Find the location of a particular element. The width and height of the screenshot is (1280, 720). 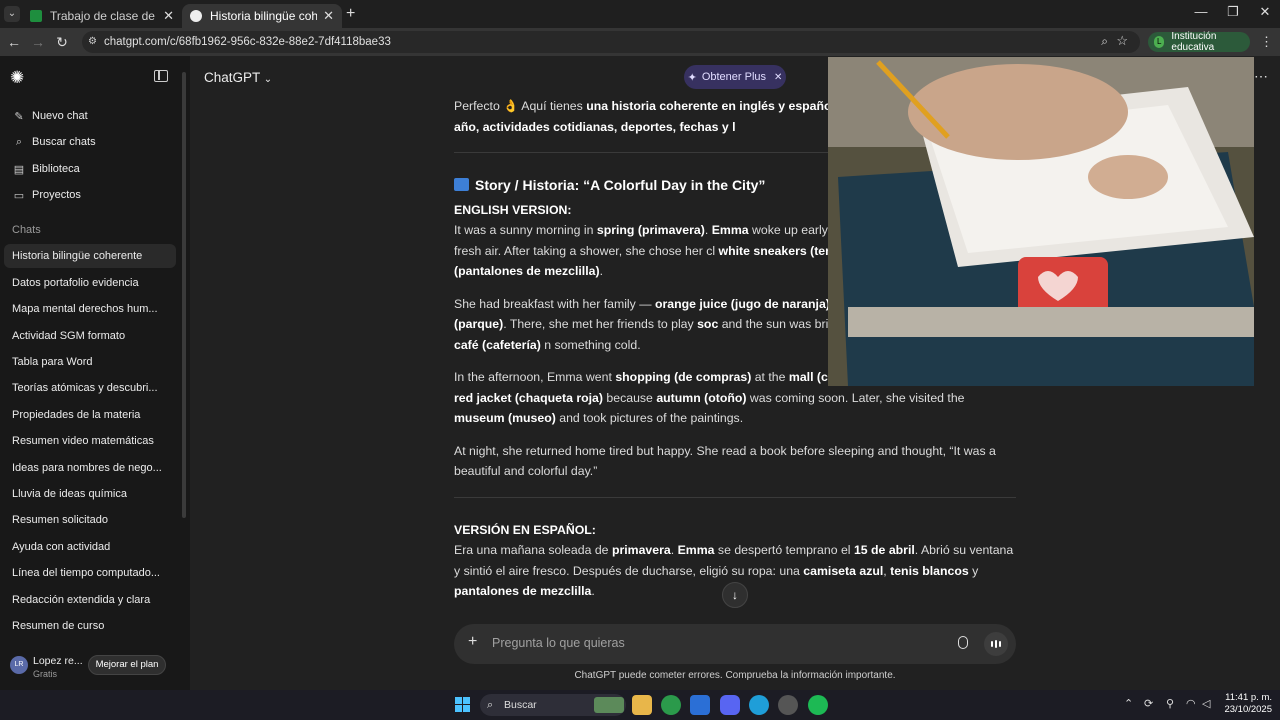

sidebar-scrollbar is located at coordinates (184, 295).